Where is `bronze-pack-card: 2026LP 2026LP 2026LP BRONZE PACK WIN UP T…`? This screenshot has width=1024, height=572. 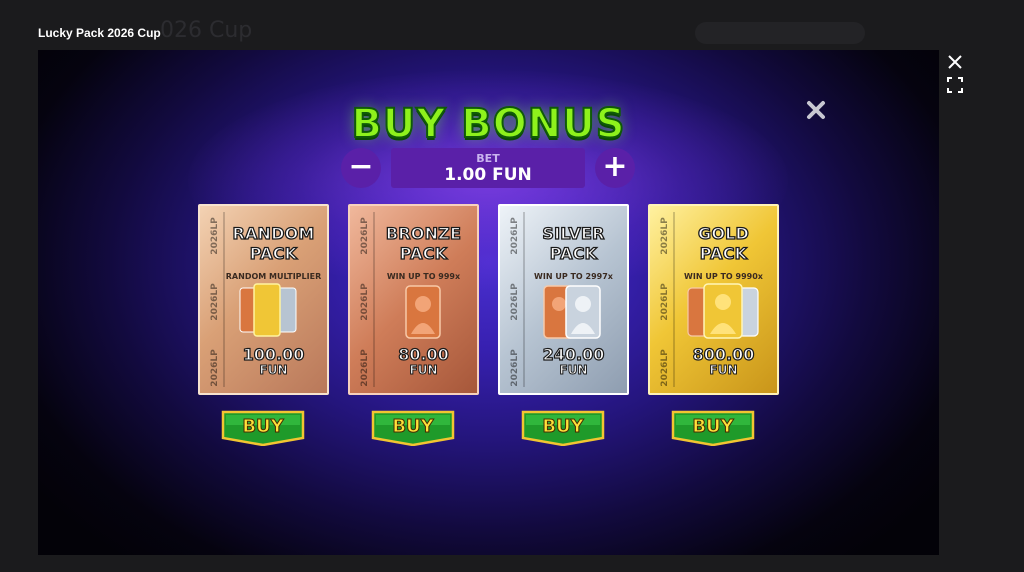
bronze-pack-card: 2026LP 2026LP 2026LP BRONZE PACK WIN UP T… is located at coordinates (413, 299).